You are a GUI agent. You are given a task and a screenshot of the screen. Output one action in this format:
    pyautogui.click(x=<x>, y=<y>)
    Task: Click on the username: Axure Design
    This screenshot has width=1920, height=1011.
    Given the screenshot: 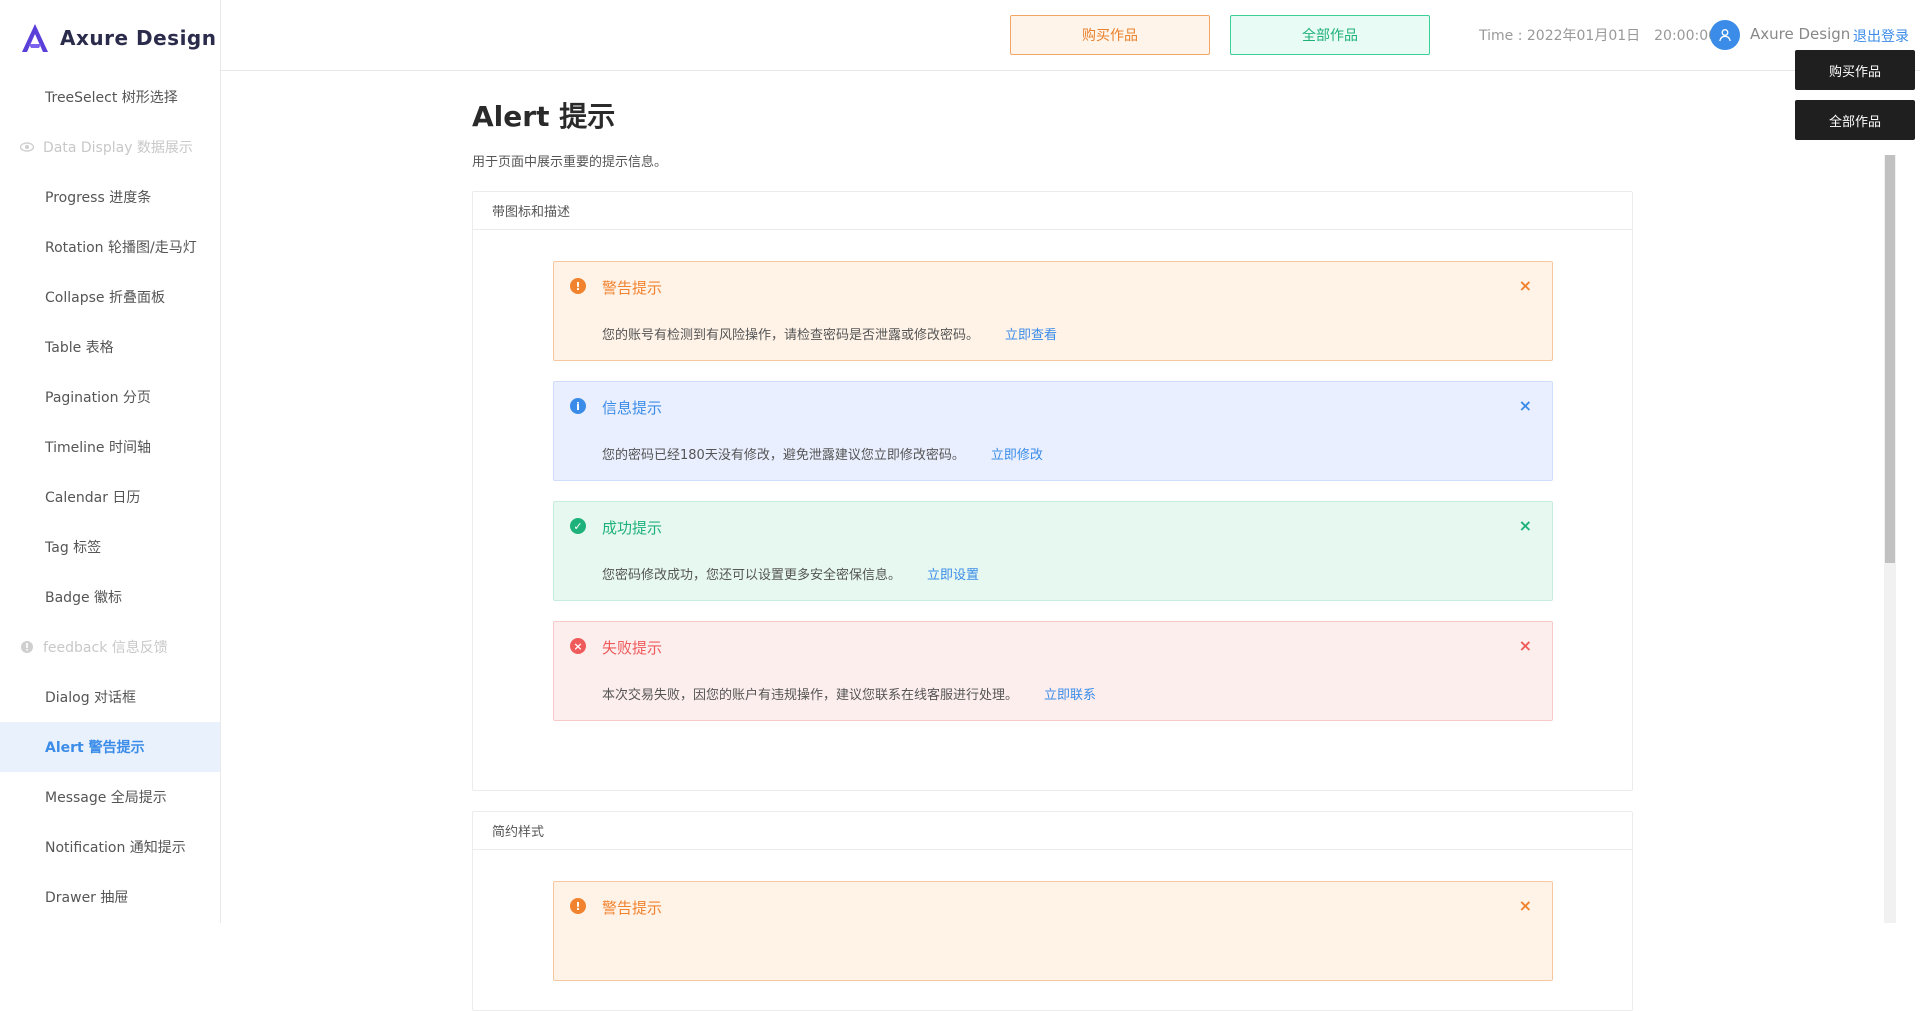 What is the action you would take?
    pyautogui.click(x=1800, y=34)
    